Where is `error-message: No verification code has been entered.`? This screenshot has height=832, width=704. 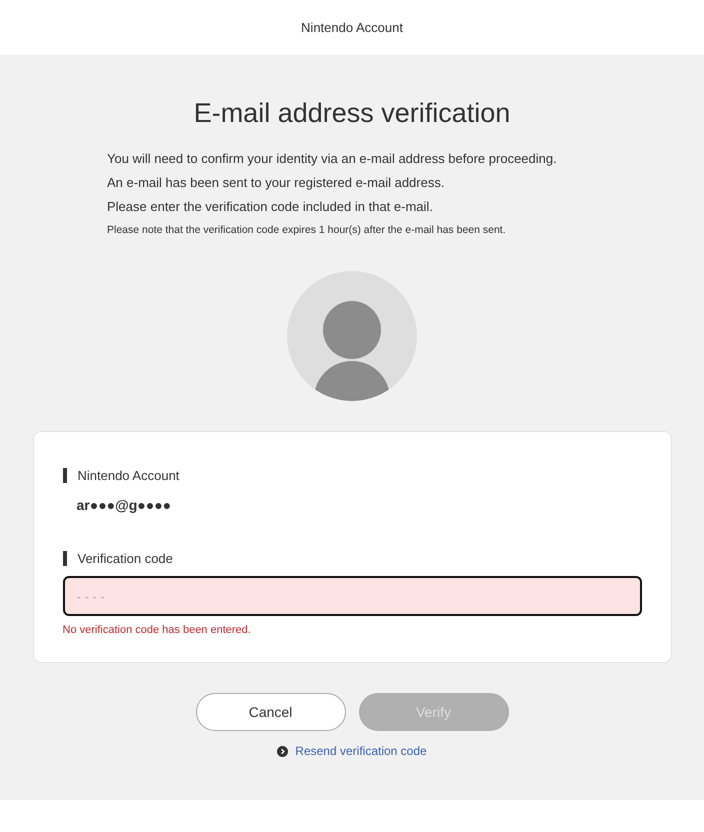 error-message: No verification code has been entered. is located at coordinates (156, 630).